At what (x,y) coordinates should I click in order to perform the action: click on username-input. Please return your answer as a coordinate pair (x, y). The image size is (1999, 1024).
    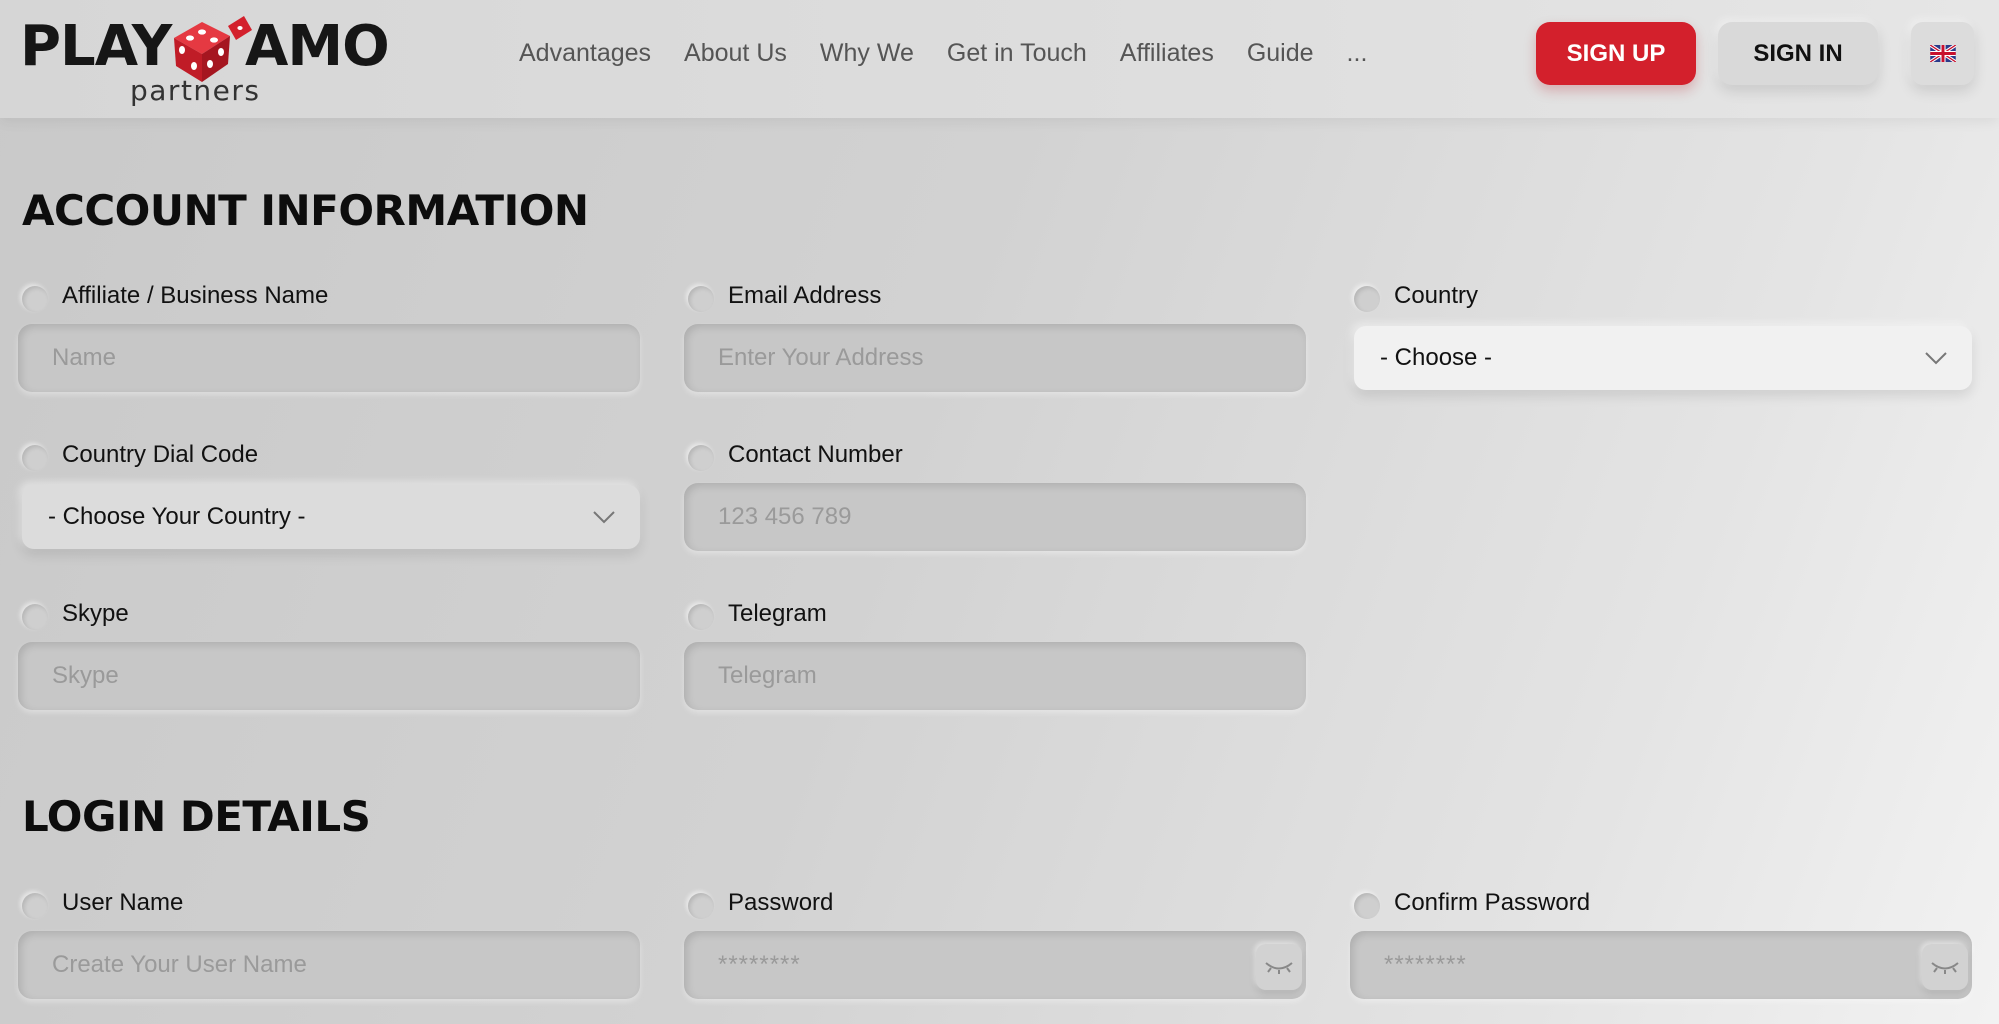
    Looking at the image, I should click on (329, 965).